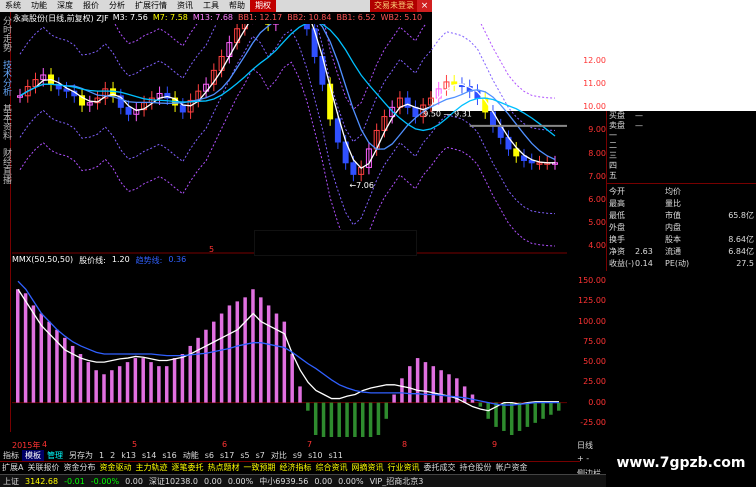  What do you see at coordinates (591, 458) in the screenshot?
I see `zoom-buttons: + -` at bounding box center [591, 458].